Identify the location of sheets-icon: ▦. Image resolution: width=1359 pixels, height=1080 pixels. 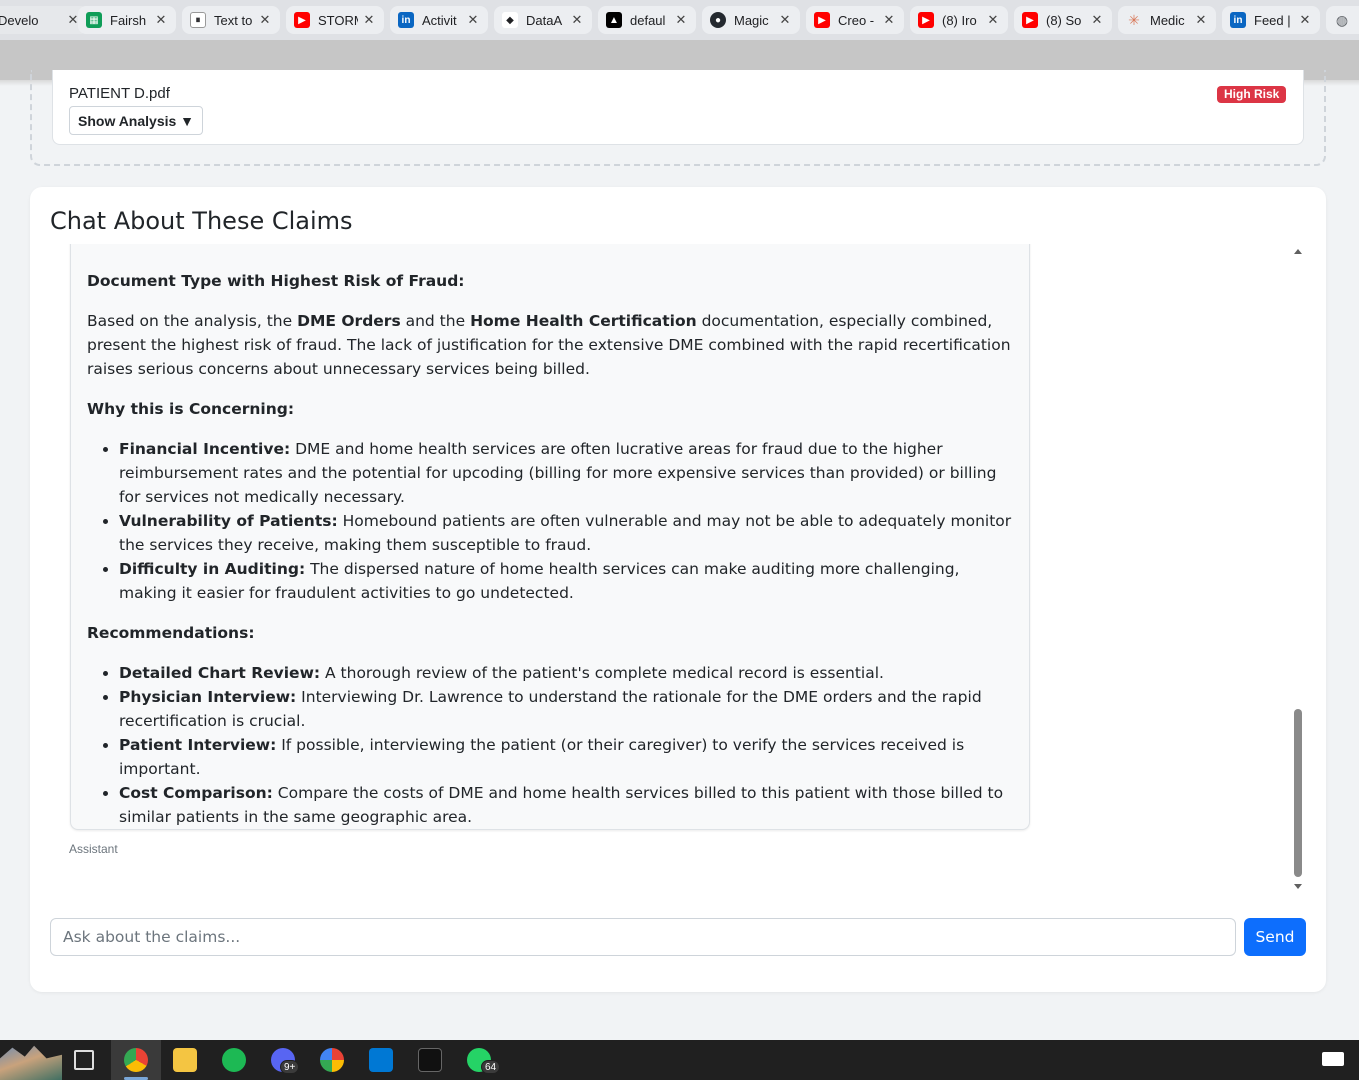
(94, 20).